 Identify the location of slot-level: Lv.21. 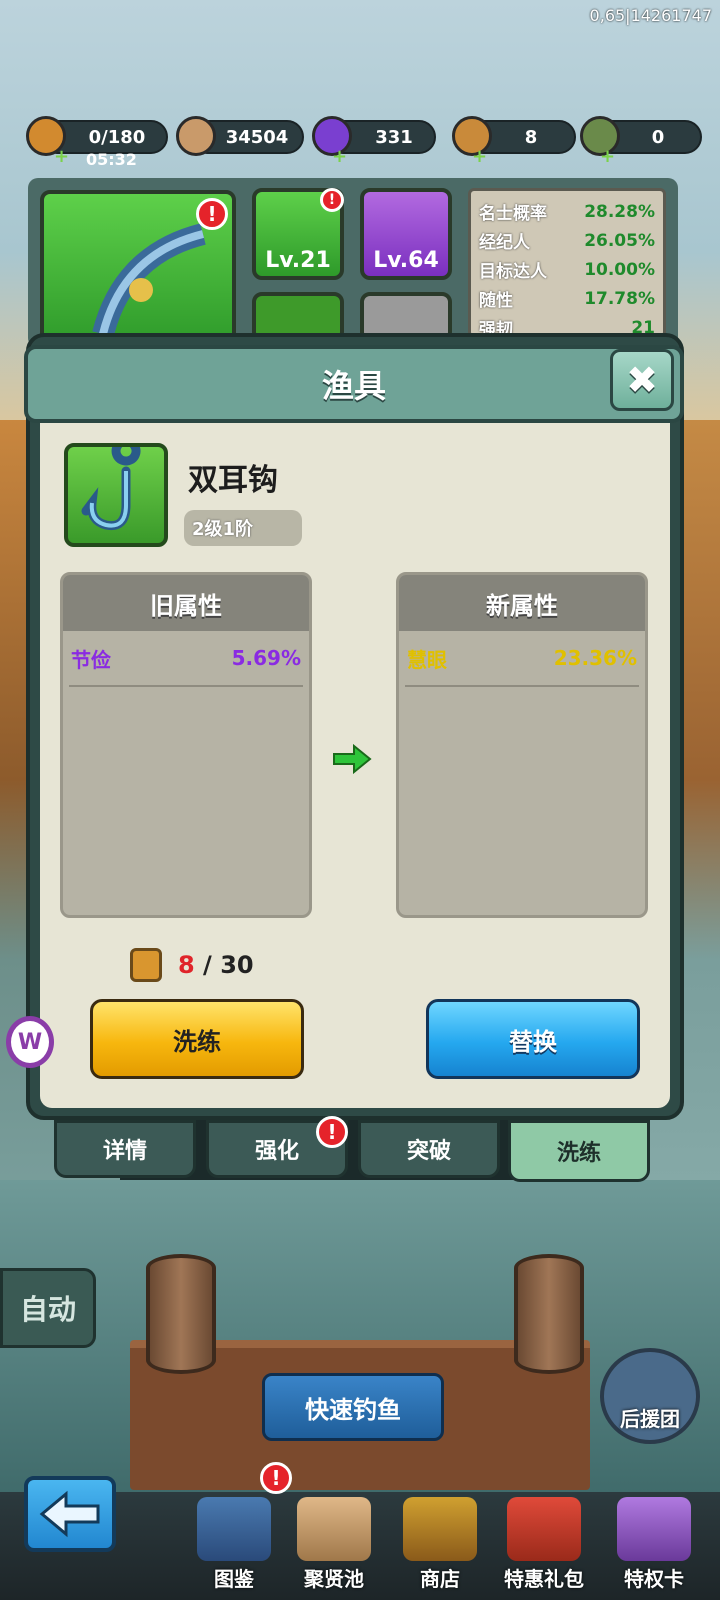
(298, 260).